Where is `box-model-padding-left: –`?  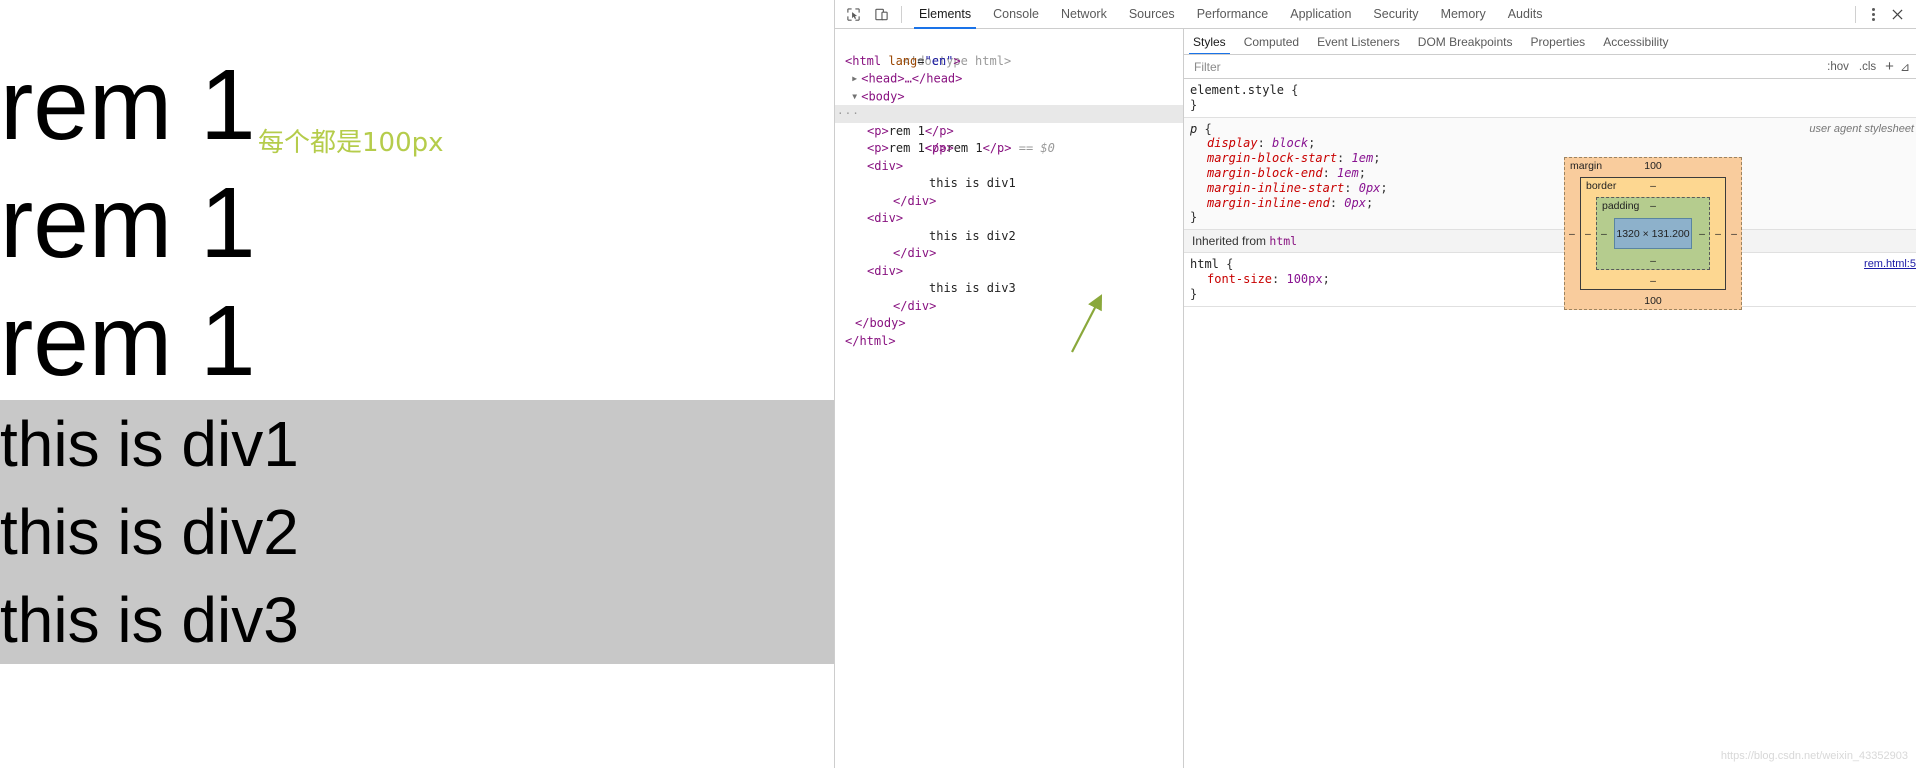
box-model-padding-left: – is located at coordinates (1604, 234).